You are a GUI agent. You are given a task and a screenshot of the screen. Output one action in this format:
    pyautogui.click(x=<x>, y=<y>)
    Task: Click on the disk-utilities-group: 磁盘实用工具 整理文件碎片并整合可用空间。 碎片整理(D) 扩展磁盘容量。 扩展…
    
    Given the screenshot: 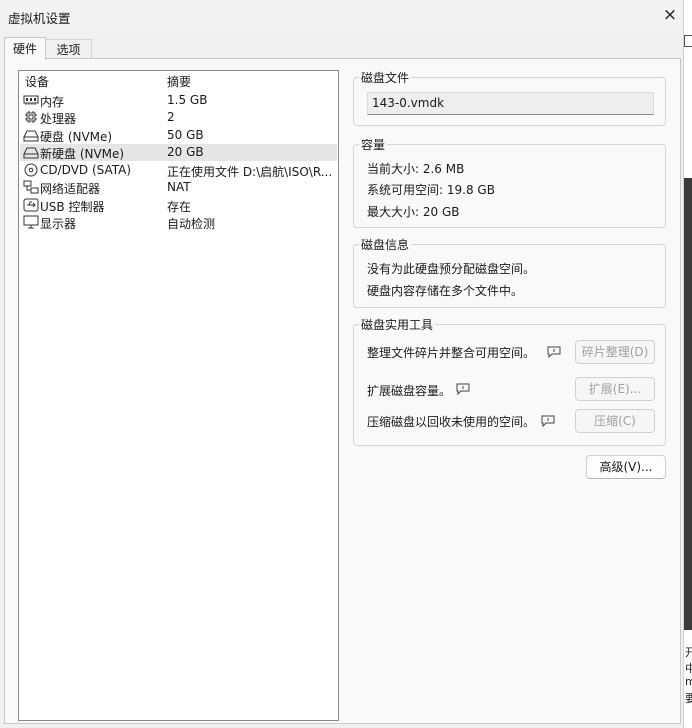 What is the action you would take?
    pyautogui.click(x=509, y=381)
    